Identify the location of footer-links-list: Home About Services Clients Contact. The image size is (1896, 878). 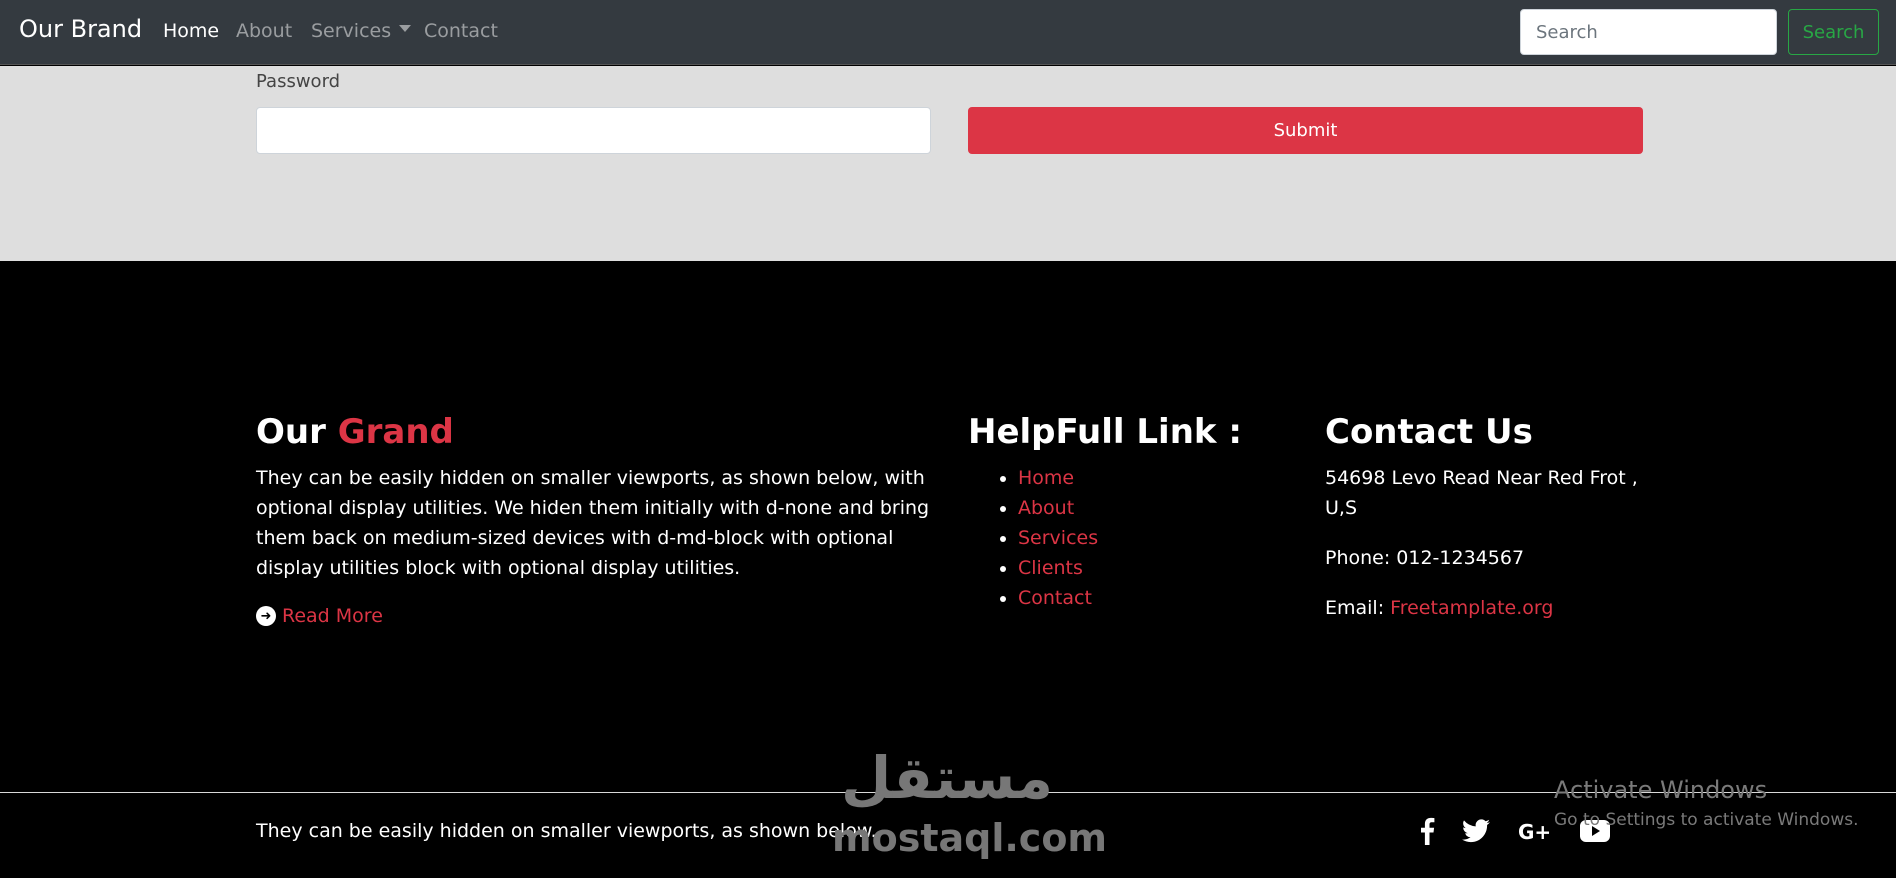
(1058, 538).